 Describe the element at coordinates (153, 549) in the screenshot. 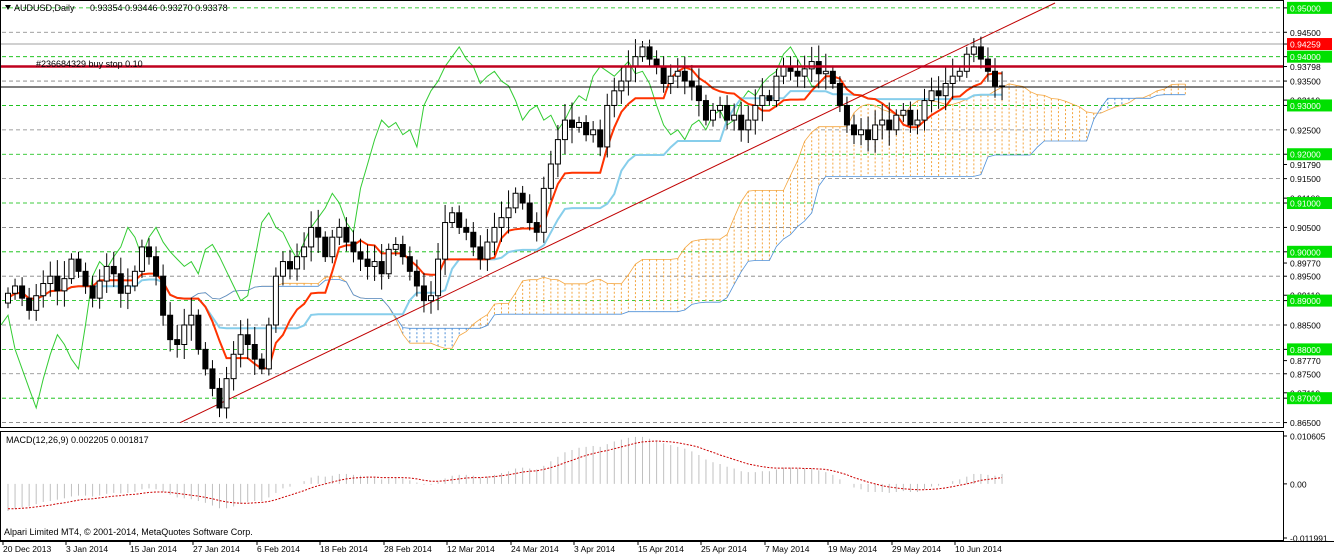

I see `time-label: 15 Jan 2014` at that location.